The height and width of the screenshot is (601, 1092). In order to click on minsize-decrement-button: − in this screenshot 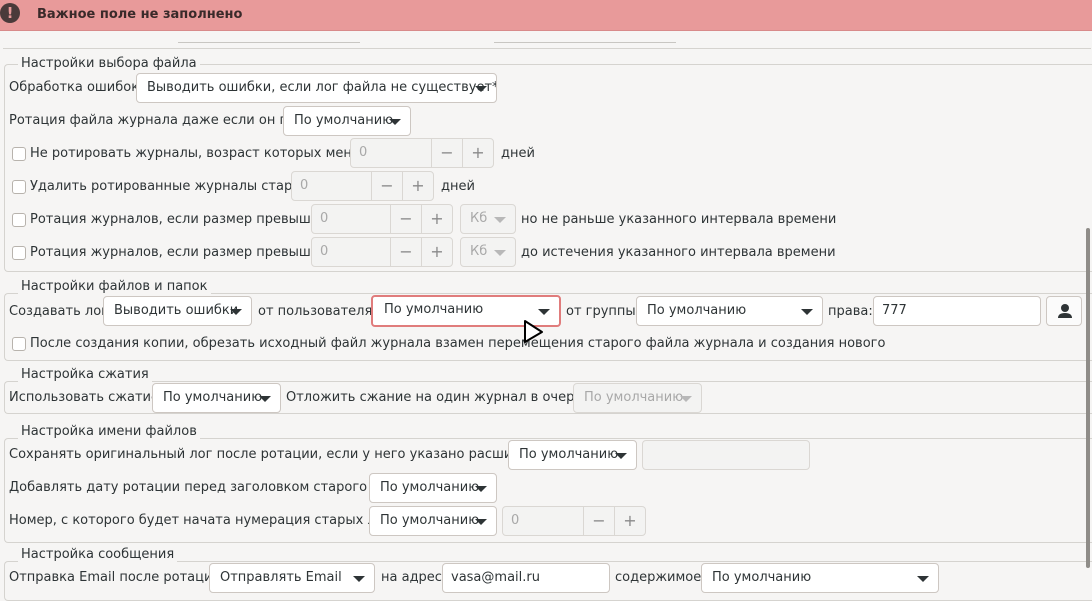, I will do `click(406, 219)`.